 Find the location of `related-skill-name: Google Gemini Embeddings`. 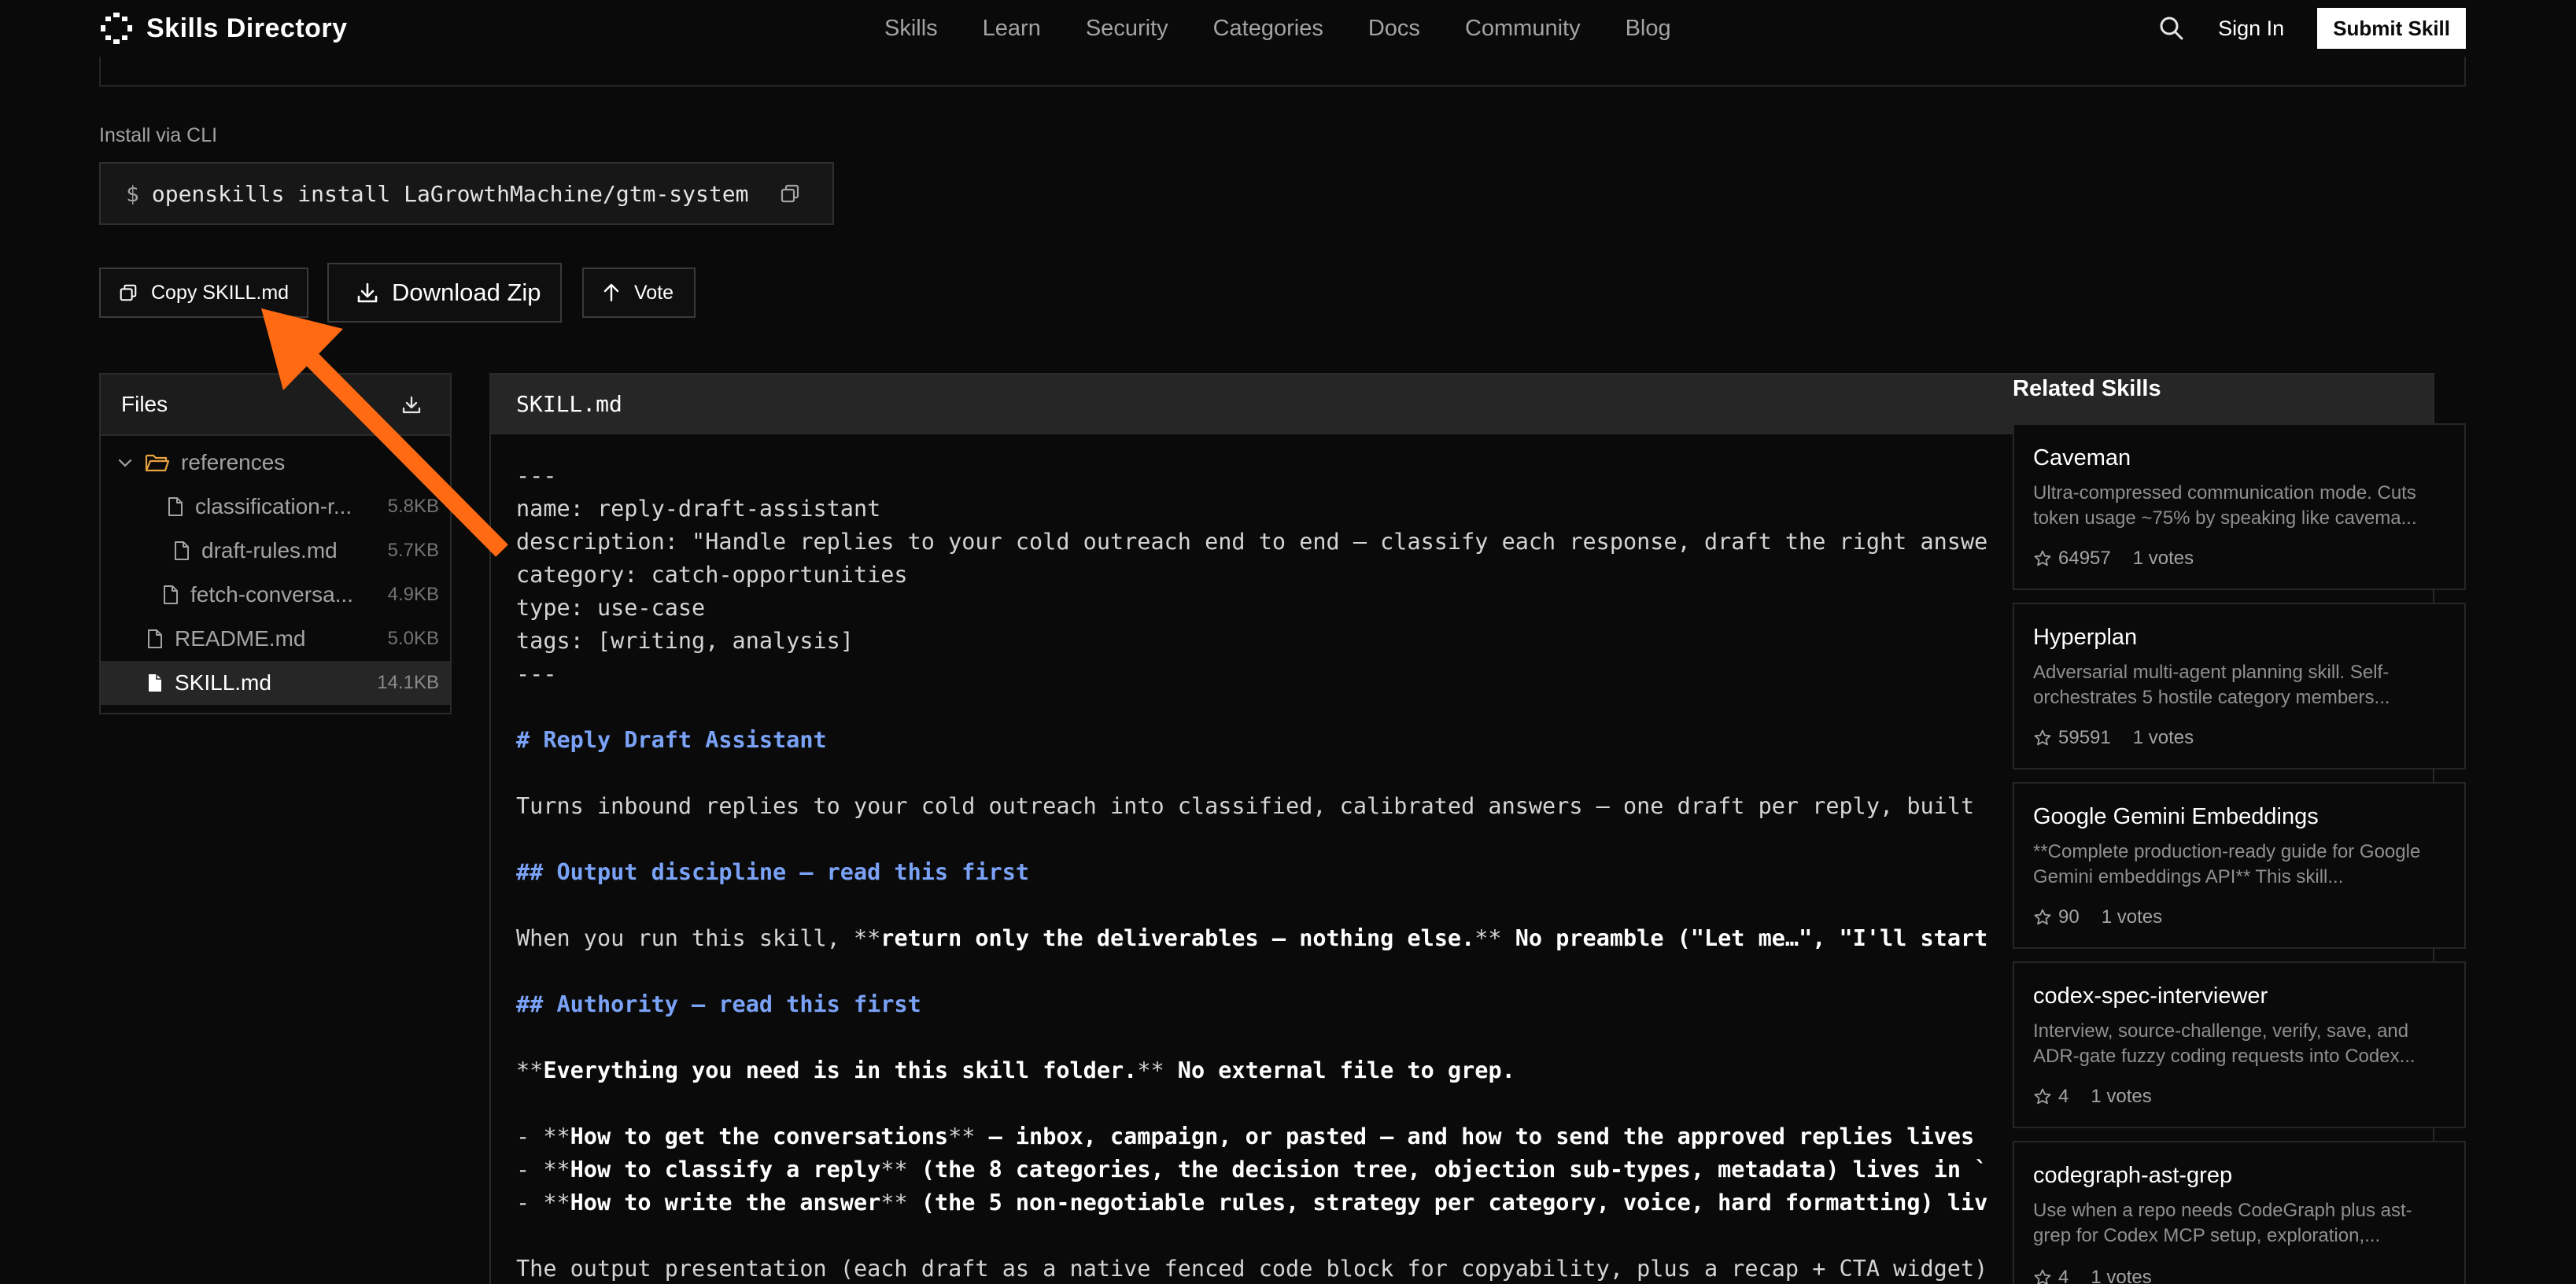

related-skill-name: Google Gemini Embeddings is located at coordinates (2176, 816).